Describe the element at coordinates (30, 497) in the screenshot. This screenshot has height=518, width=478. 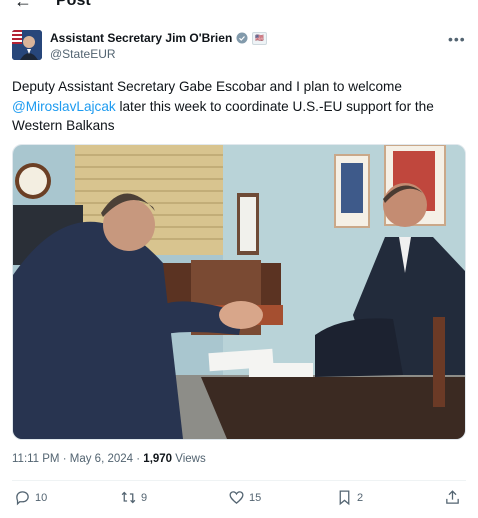
I see `reply-button: 10` at that location.